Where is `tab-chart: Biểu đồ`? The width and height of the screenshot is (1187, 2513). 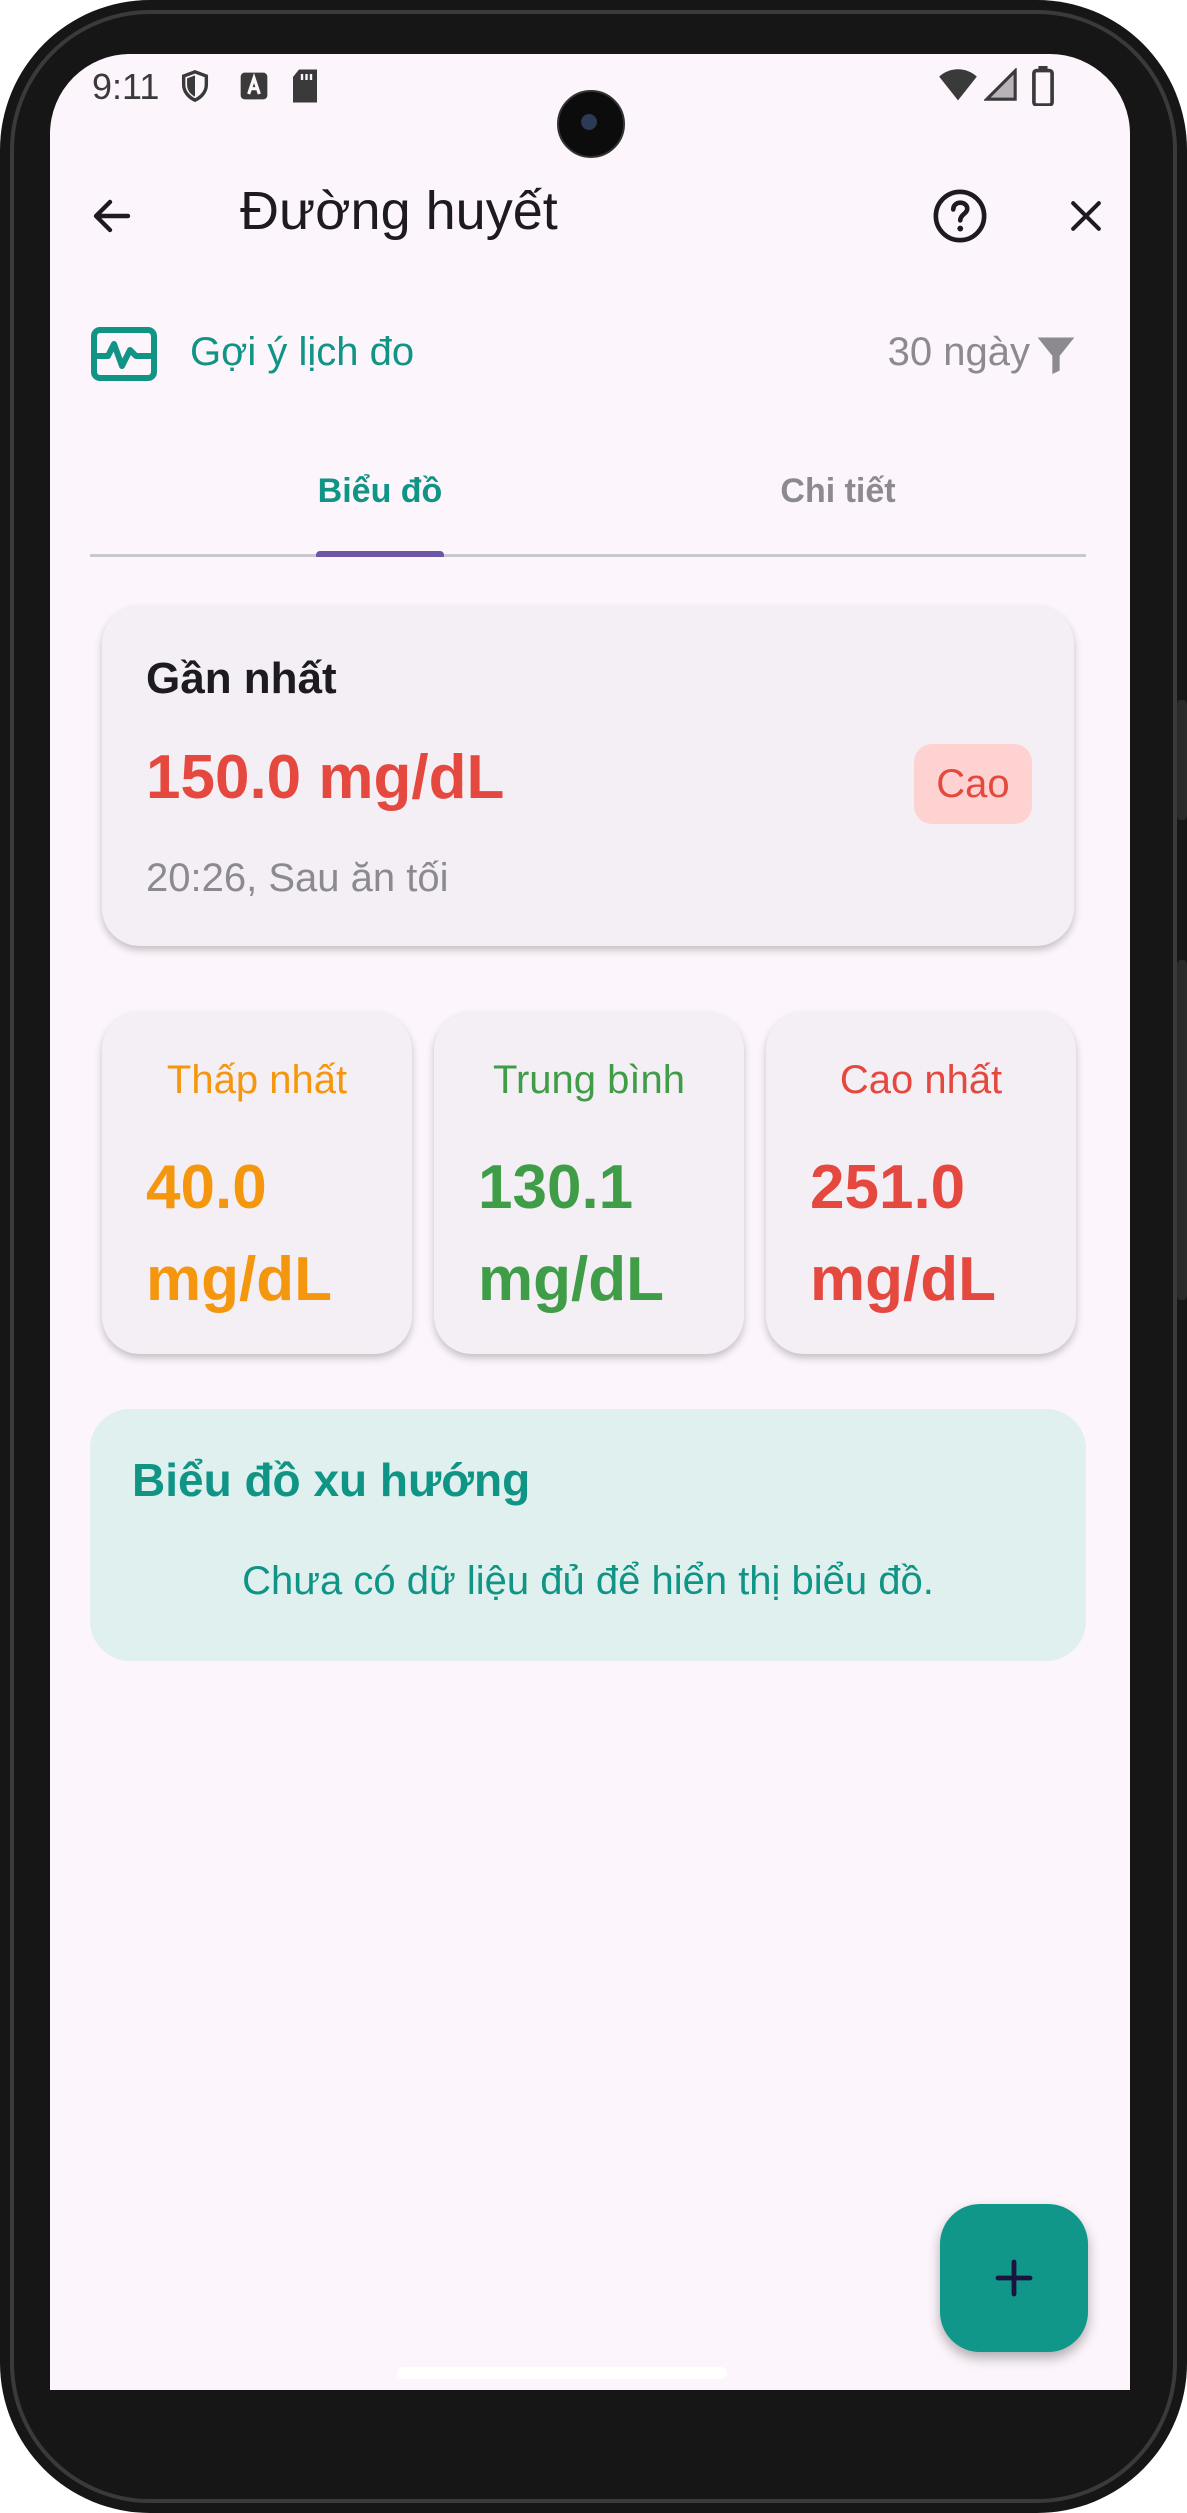 tab-chart: Biểu đồ is located at coordinates (380, 491).